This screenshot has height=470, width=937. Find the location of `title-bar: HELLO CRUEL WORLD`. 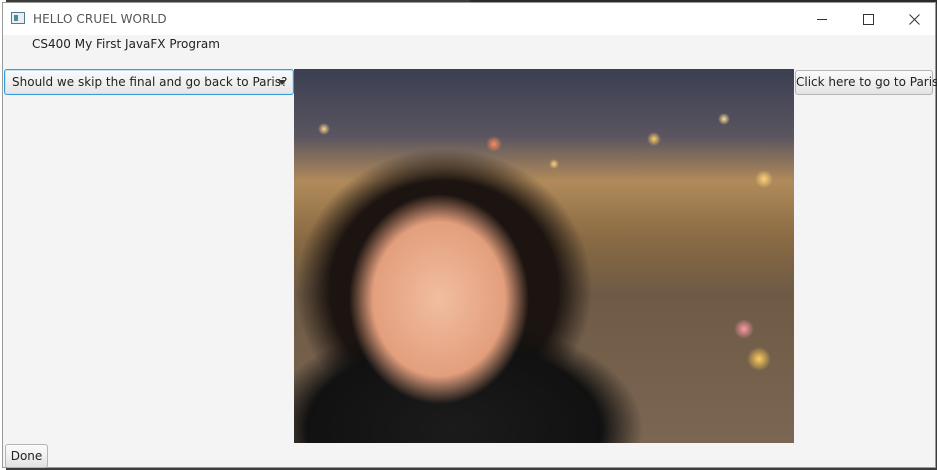

title-bar: HELLO CRUEL WORLD is located at coordinates (469, 19).